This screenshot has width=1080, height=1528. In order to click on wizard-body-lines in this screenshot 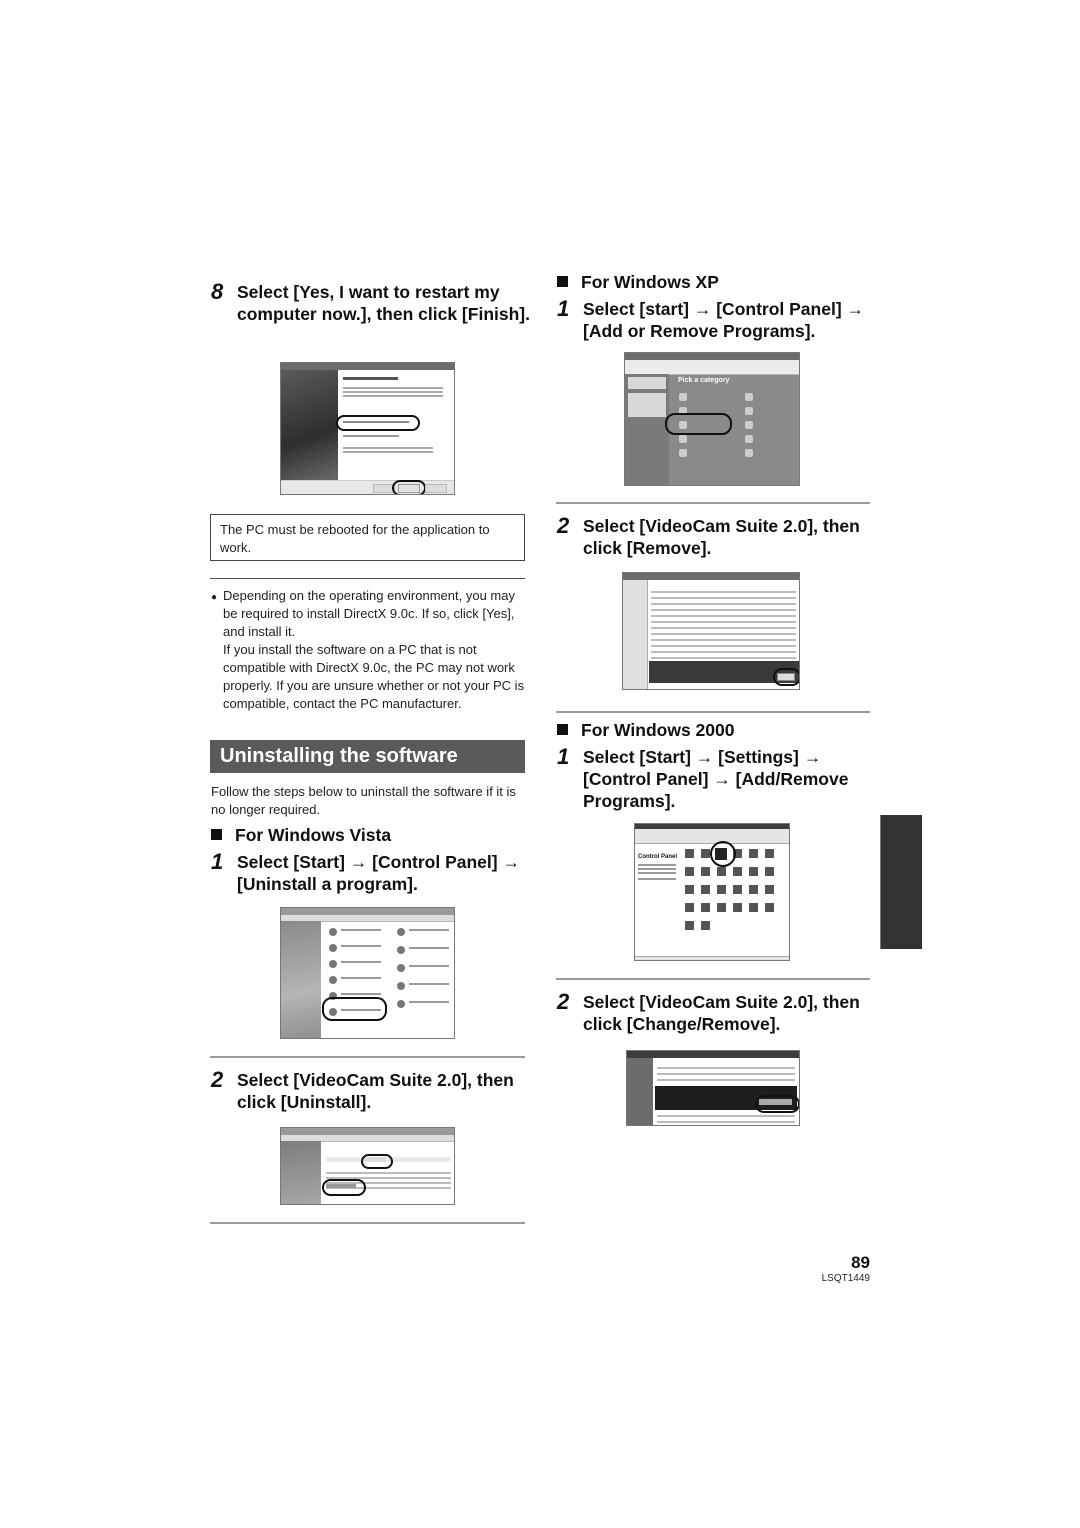, I will do `click(393, 388)`.